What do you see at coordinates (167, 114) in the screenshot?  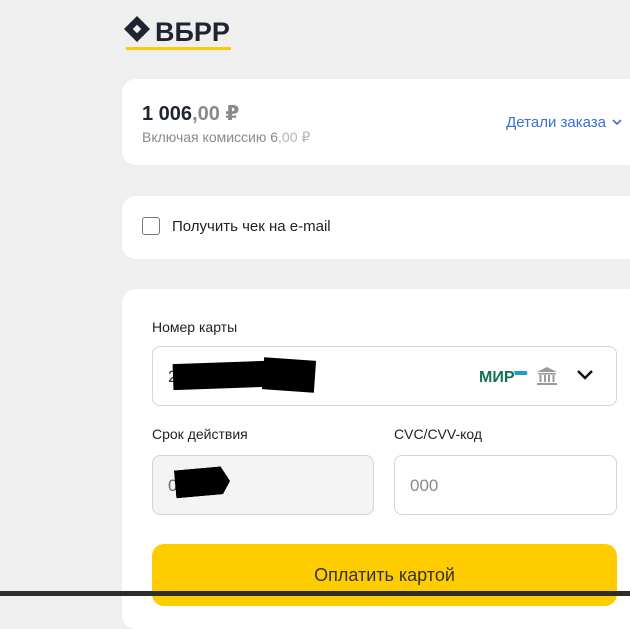 I see `amount-main: 1 006` at bounding box center [167, 114].